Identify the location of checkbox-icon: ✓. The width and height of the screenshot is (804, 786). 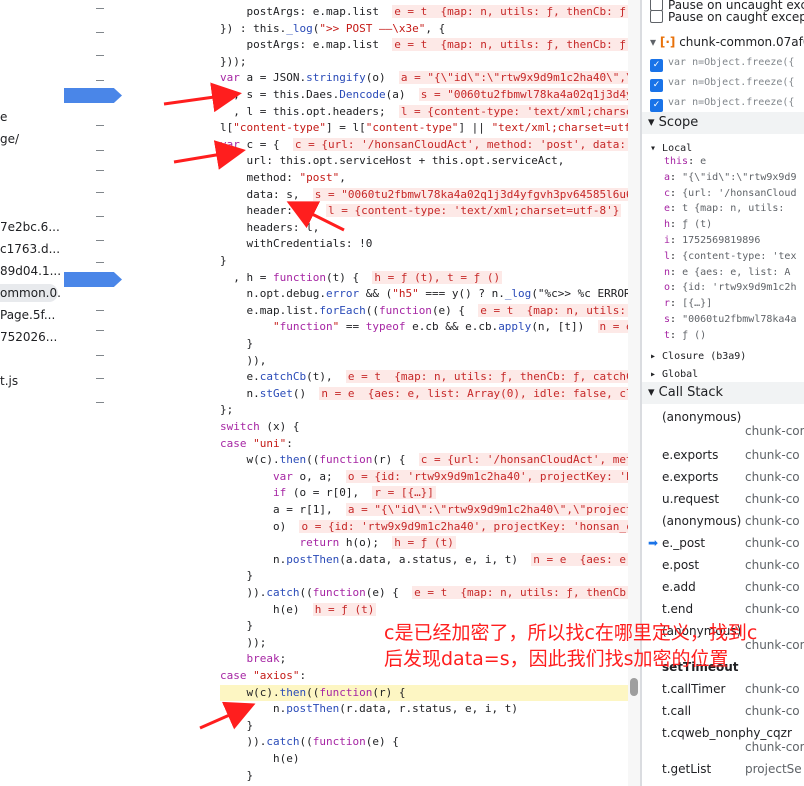
(656, 105).